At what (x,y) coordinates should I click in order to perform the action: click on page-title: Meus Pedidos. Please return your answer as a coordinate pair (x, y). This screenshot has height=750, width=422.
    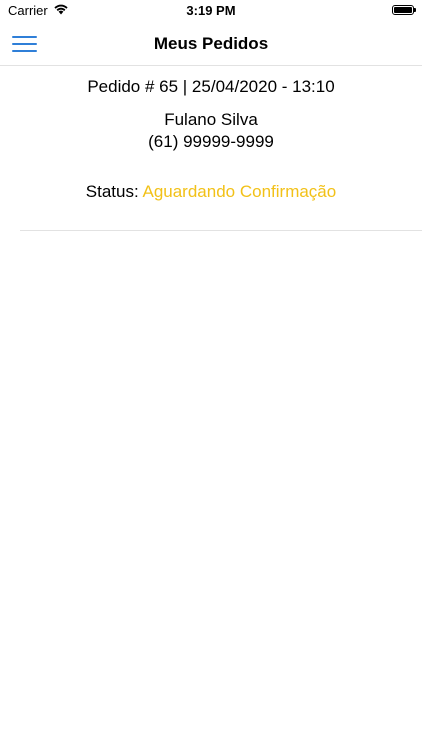
    Looking at the image, I should click on (211, 43).